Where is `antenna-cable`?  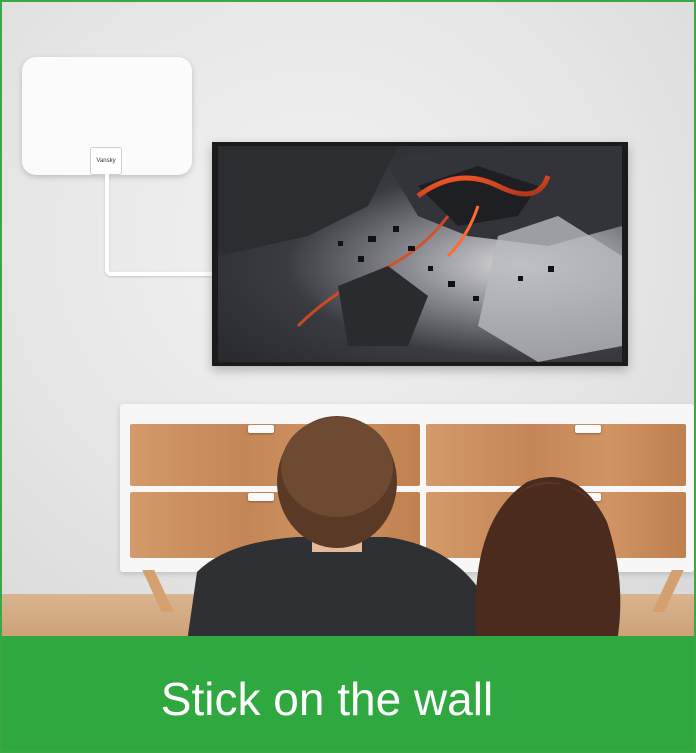
antenna-cable is located at coordinates (162, 225).